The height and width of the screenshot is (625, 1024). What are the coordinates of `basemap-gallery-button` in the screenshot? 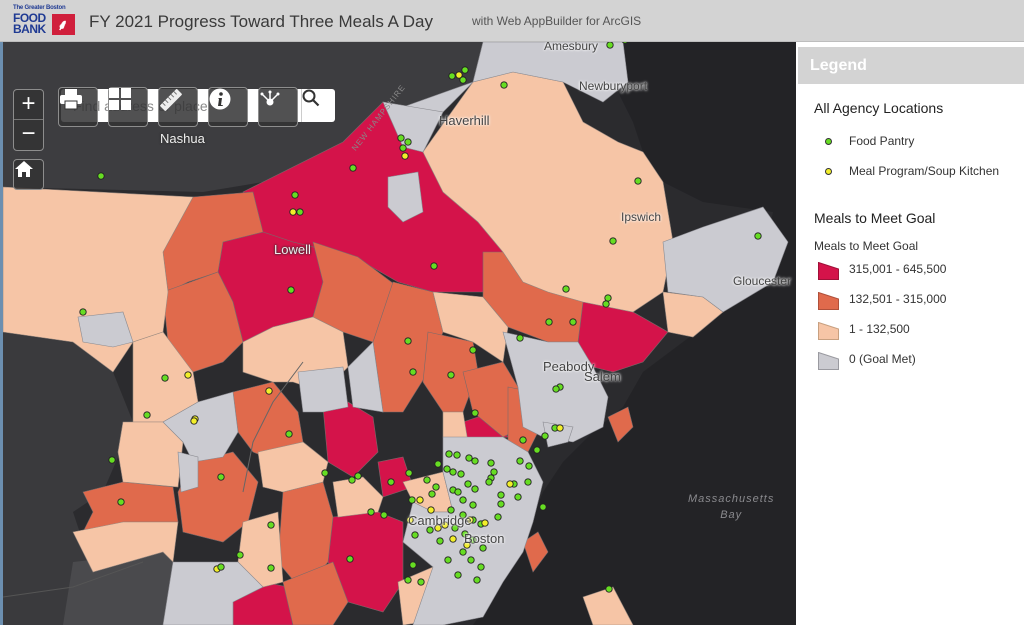 It's located at (128, 107).